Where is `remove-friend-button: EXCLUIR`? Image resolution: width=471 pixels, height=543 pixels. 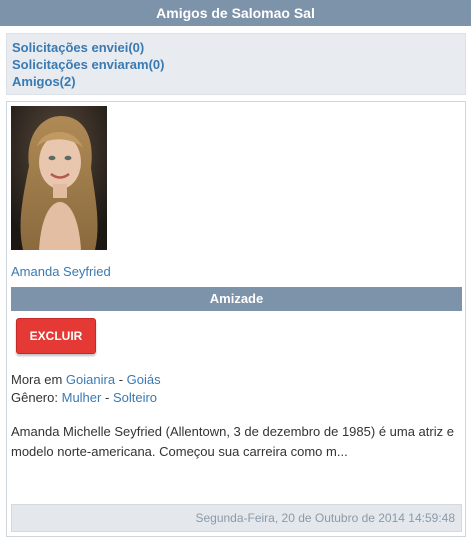
remove-friend-button: EXCLUIR is located at coordinates (56, 336).